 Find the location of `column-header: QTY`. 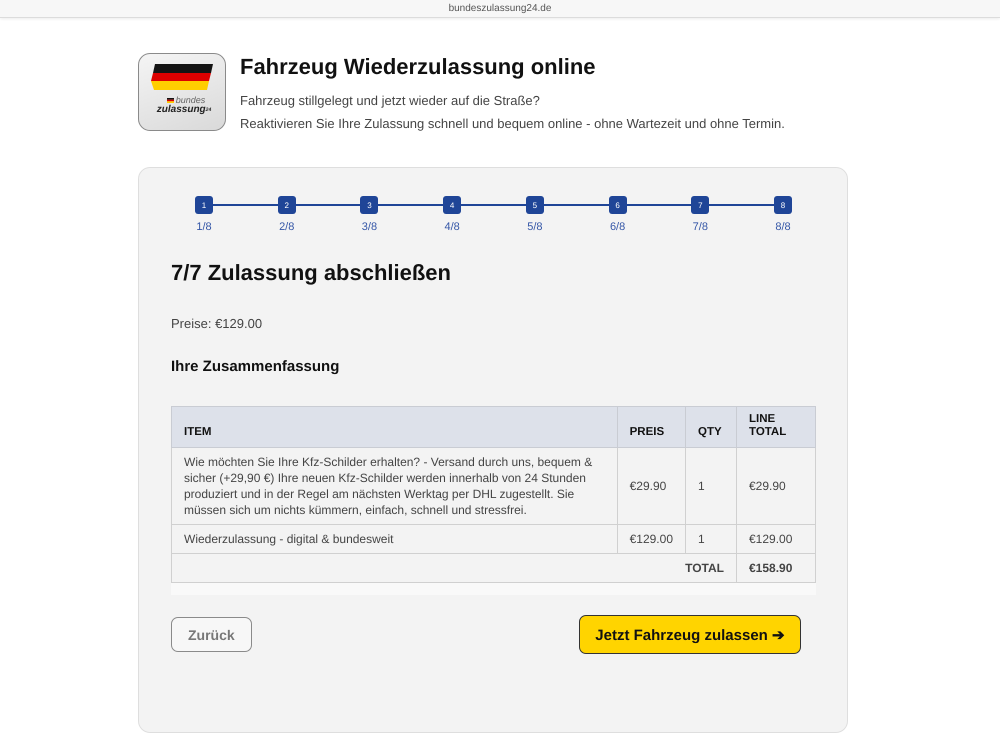

column-header: QTY is located at coordinates (711, 427).